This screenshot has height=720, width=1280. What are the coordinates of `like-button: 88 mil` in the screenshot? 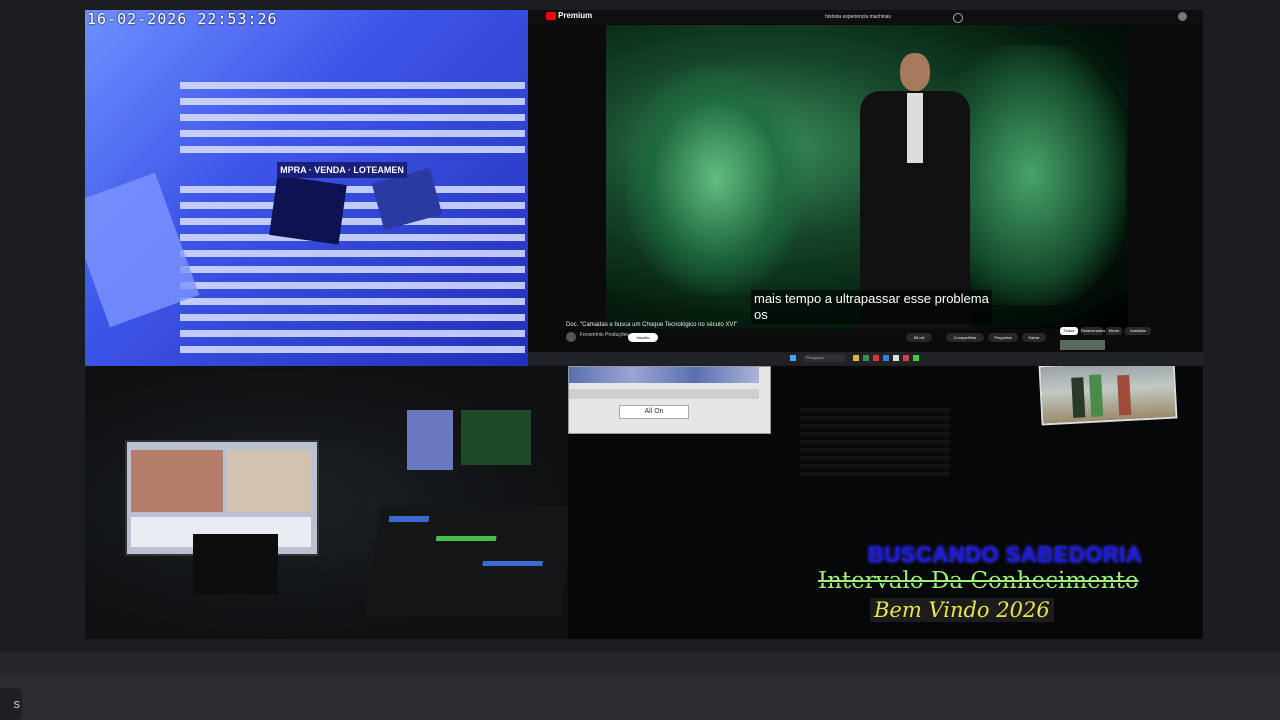 It's located at (919, 337).